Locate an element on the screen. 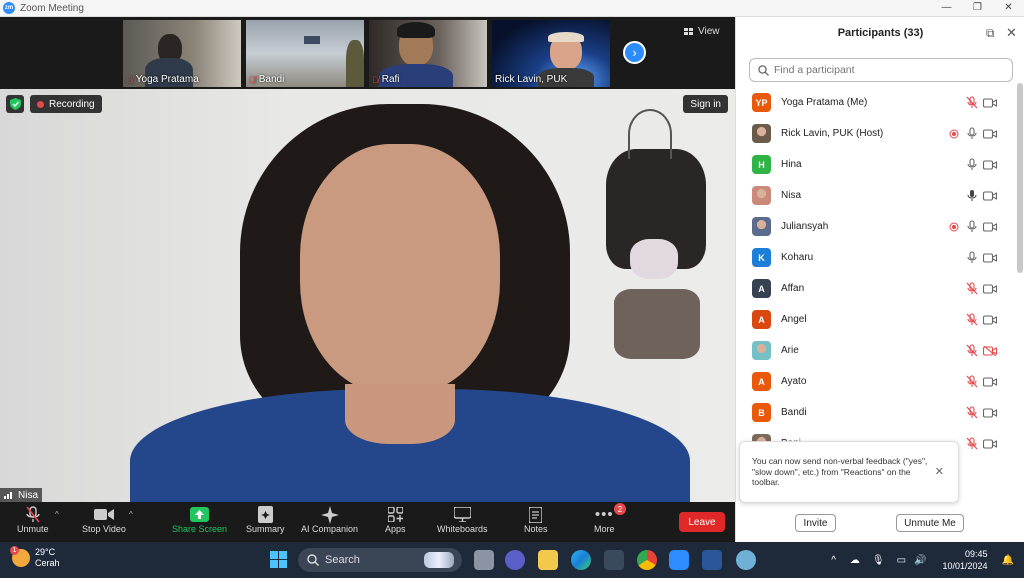 The width and height of the screenshot is (1024, 578). participant-row: Rick Lavin, PUK (Host) is located at coordinates (878, 133).